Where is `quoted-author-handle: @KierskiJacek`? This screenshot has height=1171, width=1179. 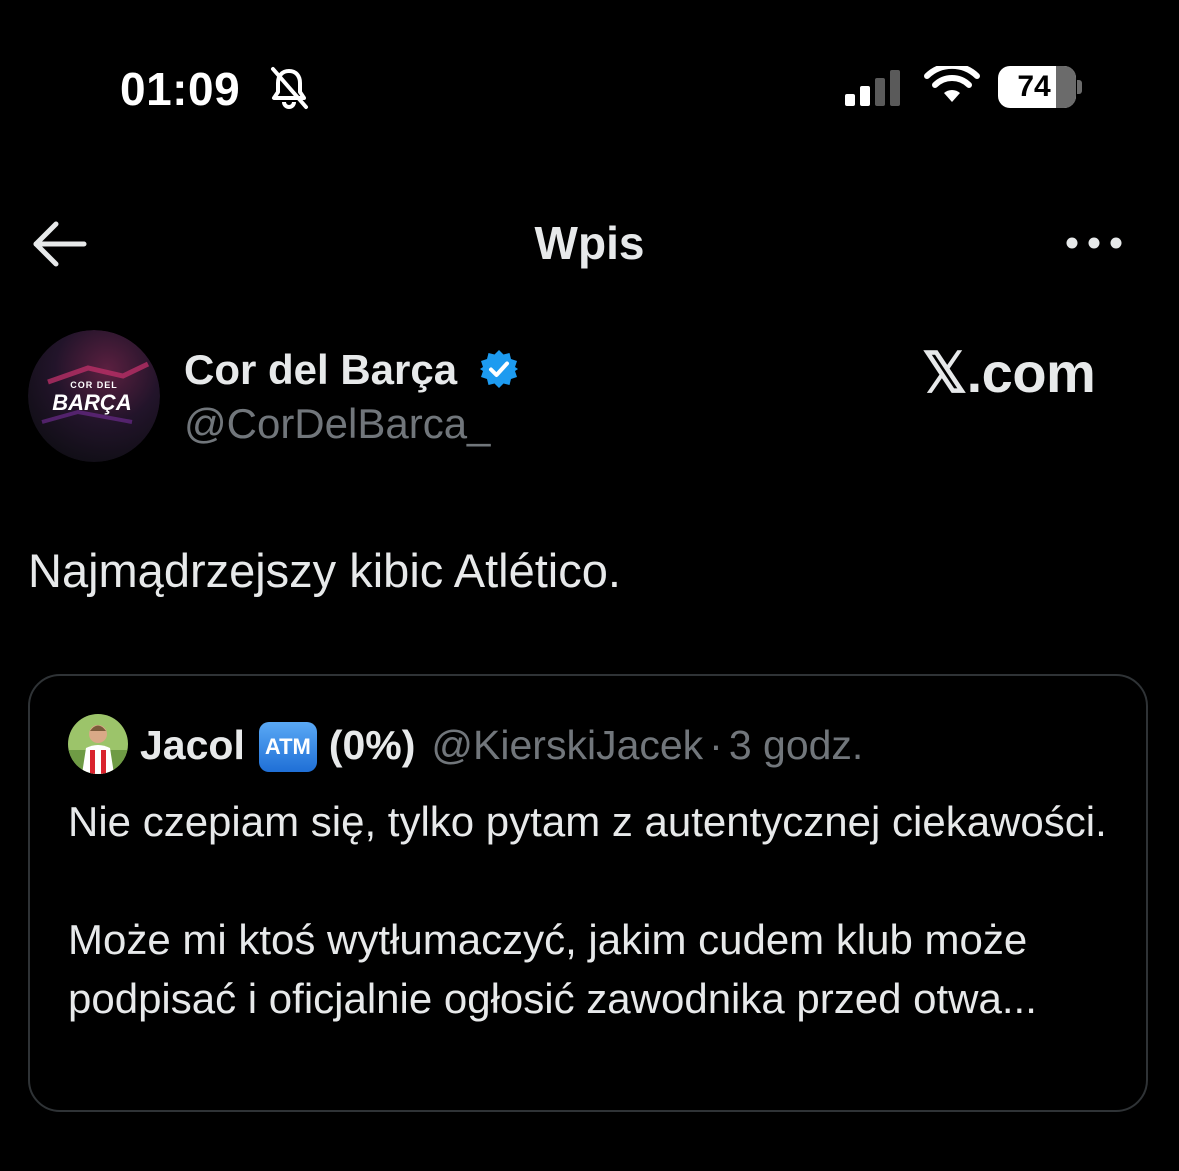 quoted-author-handle: @KierskiJacek is located at coordinates (567, 745).